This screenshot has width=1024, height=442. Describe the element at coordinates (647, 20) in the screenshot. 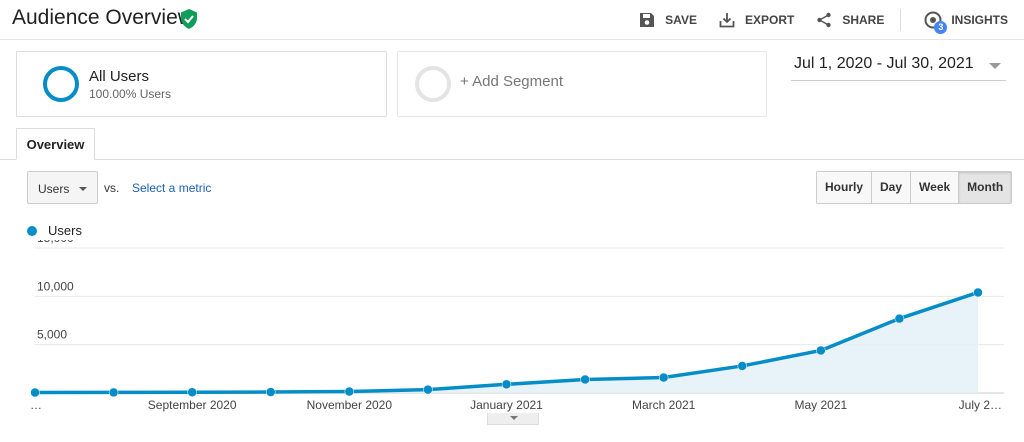

I see `save-icon` at that location.